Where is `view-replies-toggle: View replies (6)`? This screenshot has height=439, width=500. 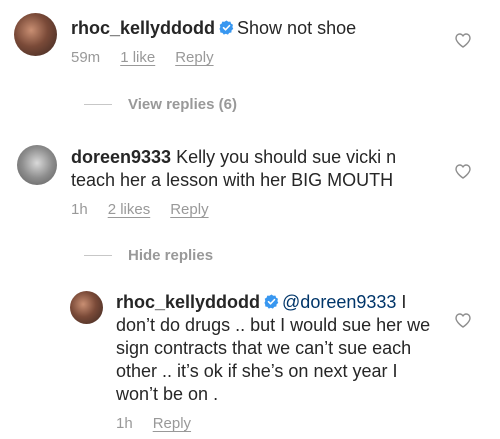 view-replies-toggle: View replies (6) is located at coordinates (160, 104).